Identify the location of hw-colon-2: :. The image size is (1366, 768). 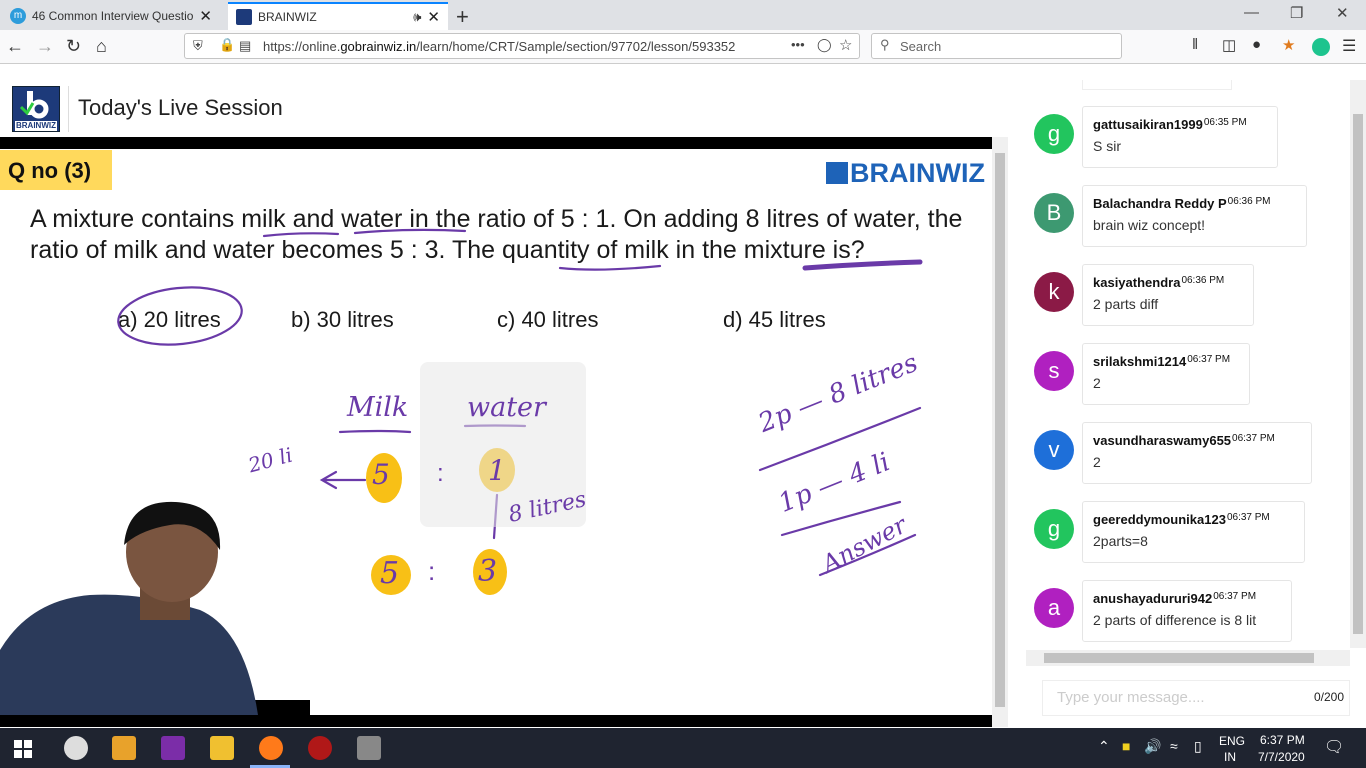
(432, 571).